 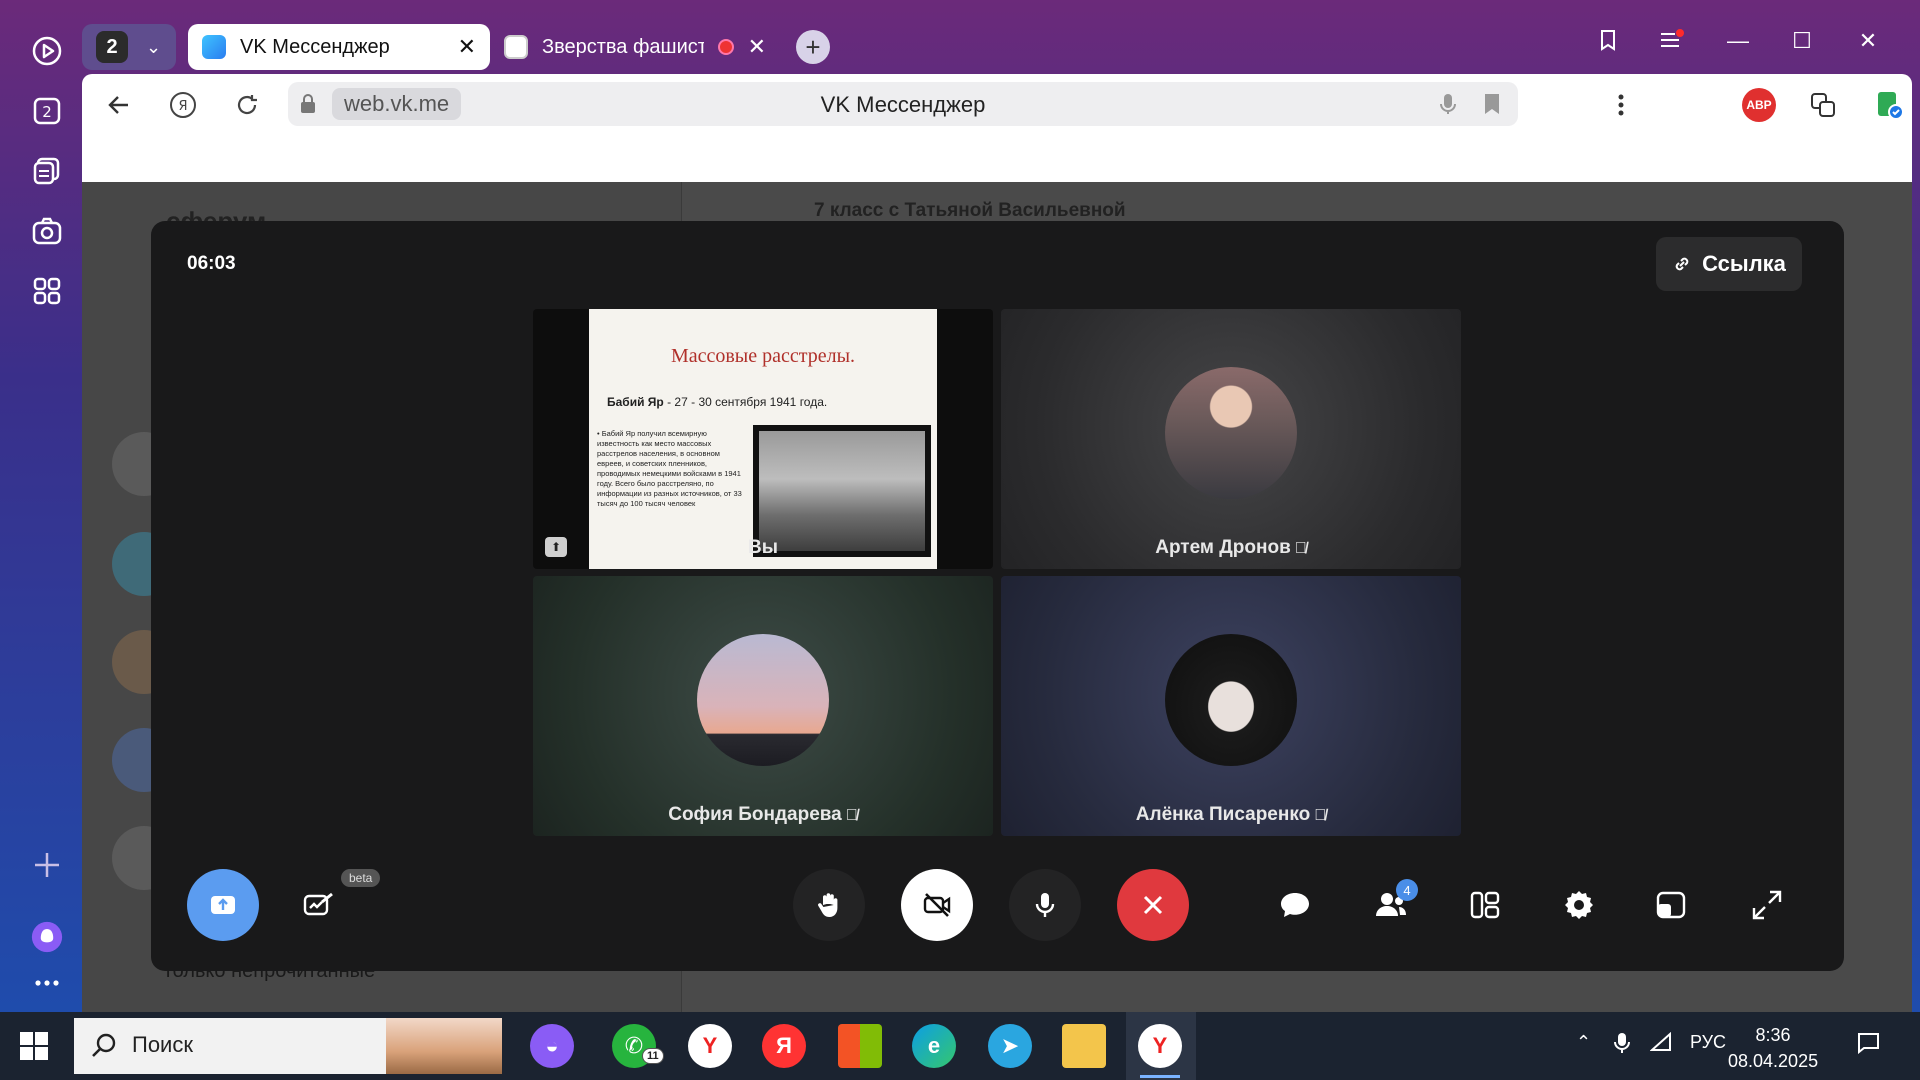 I want to click on adblock-icon: ABP, so click(x=1759, y=105).